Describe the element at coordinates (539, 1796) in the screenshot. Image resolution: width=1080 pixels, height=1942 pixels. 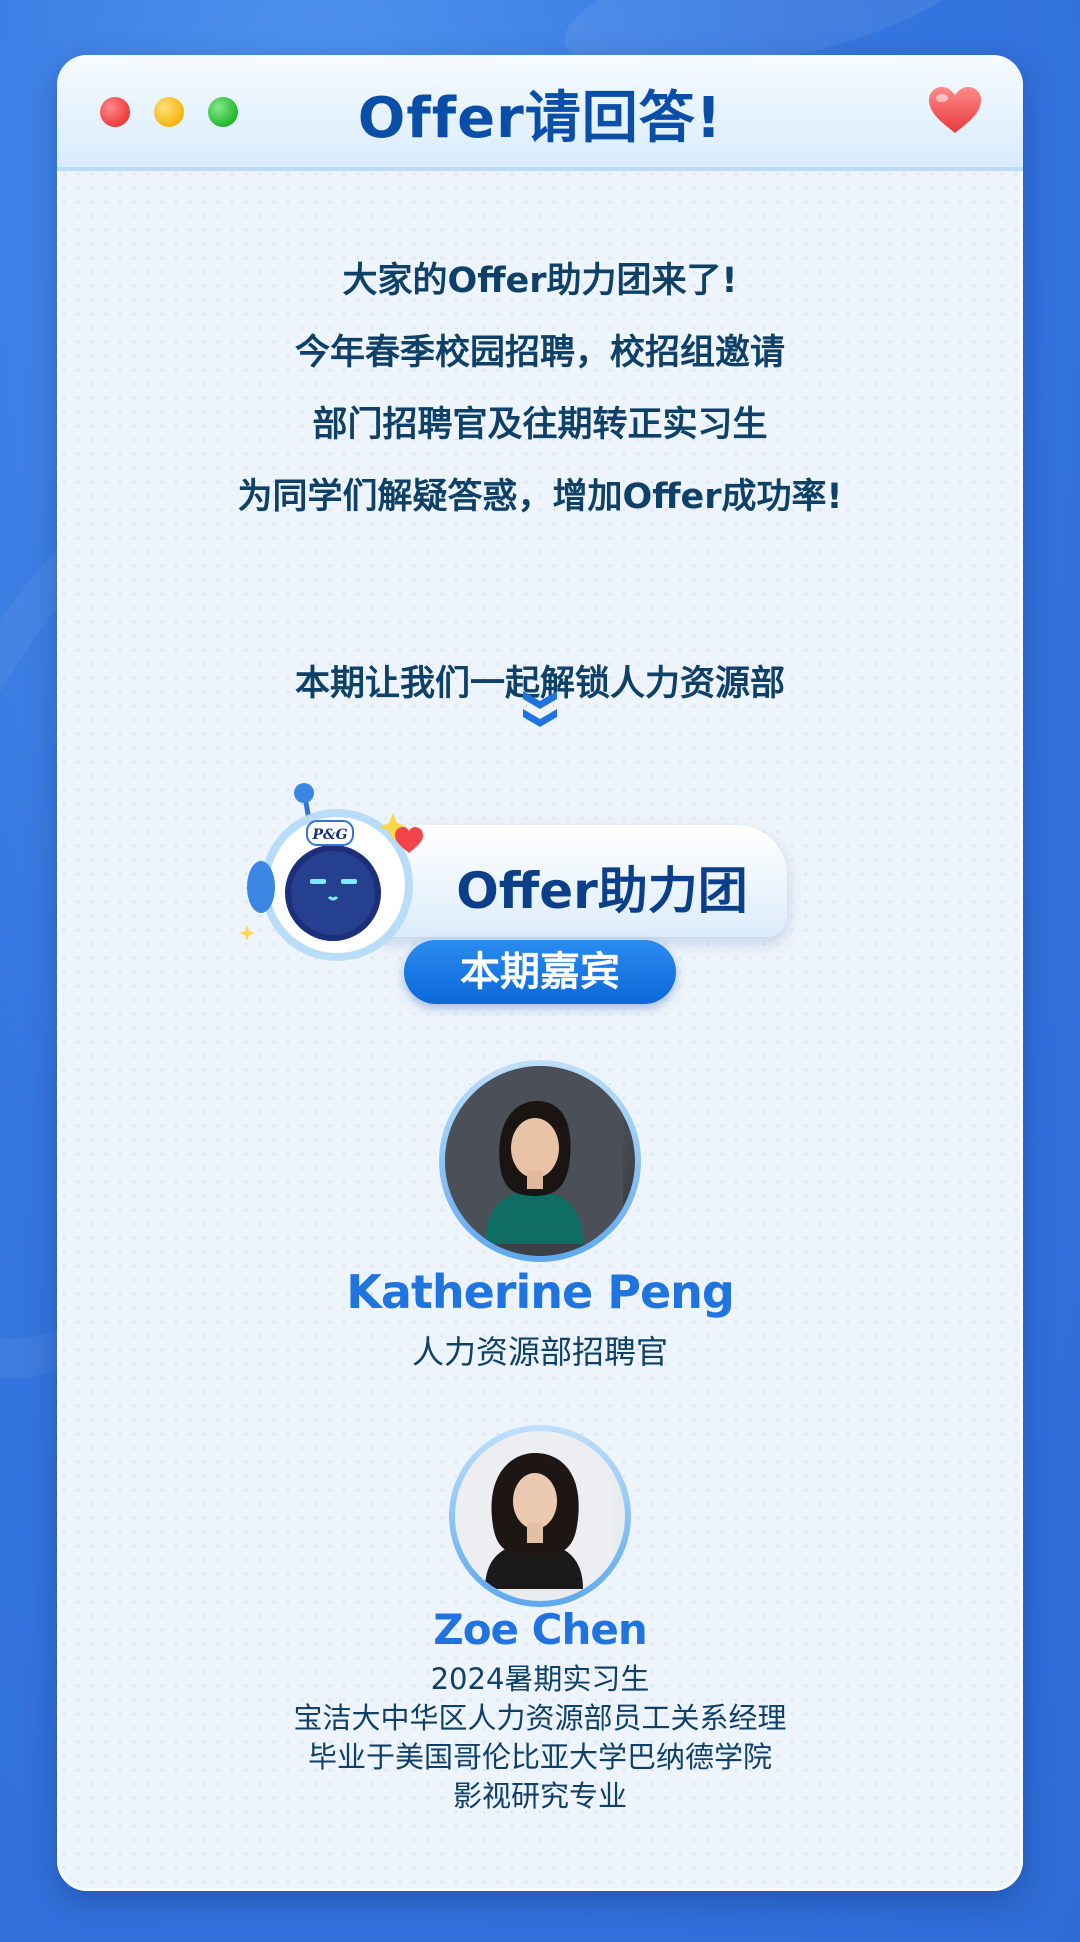
I see `guest-line: 影视研究专业` at that location.